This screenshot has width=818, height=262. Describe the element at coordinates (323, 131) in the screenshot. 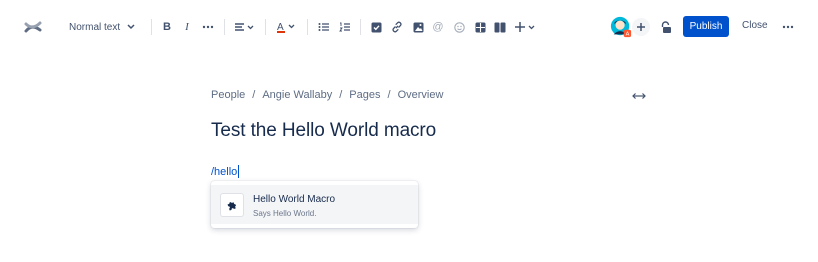

I see `page-title: Test the Hello World macro` at that location.